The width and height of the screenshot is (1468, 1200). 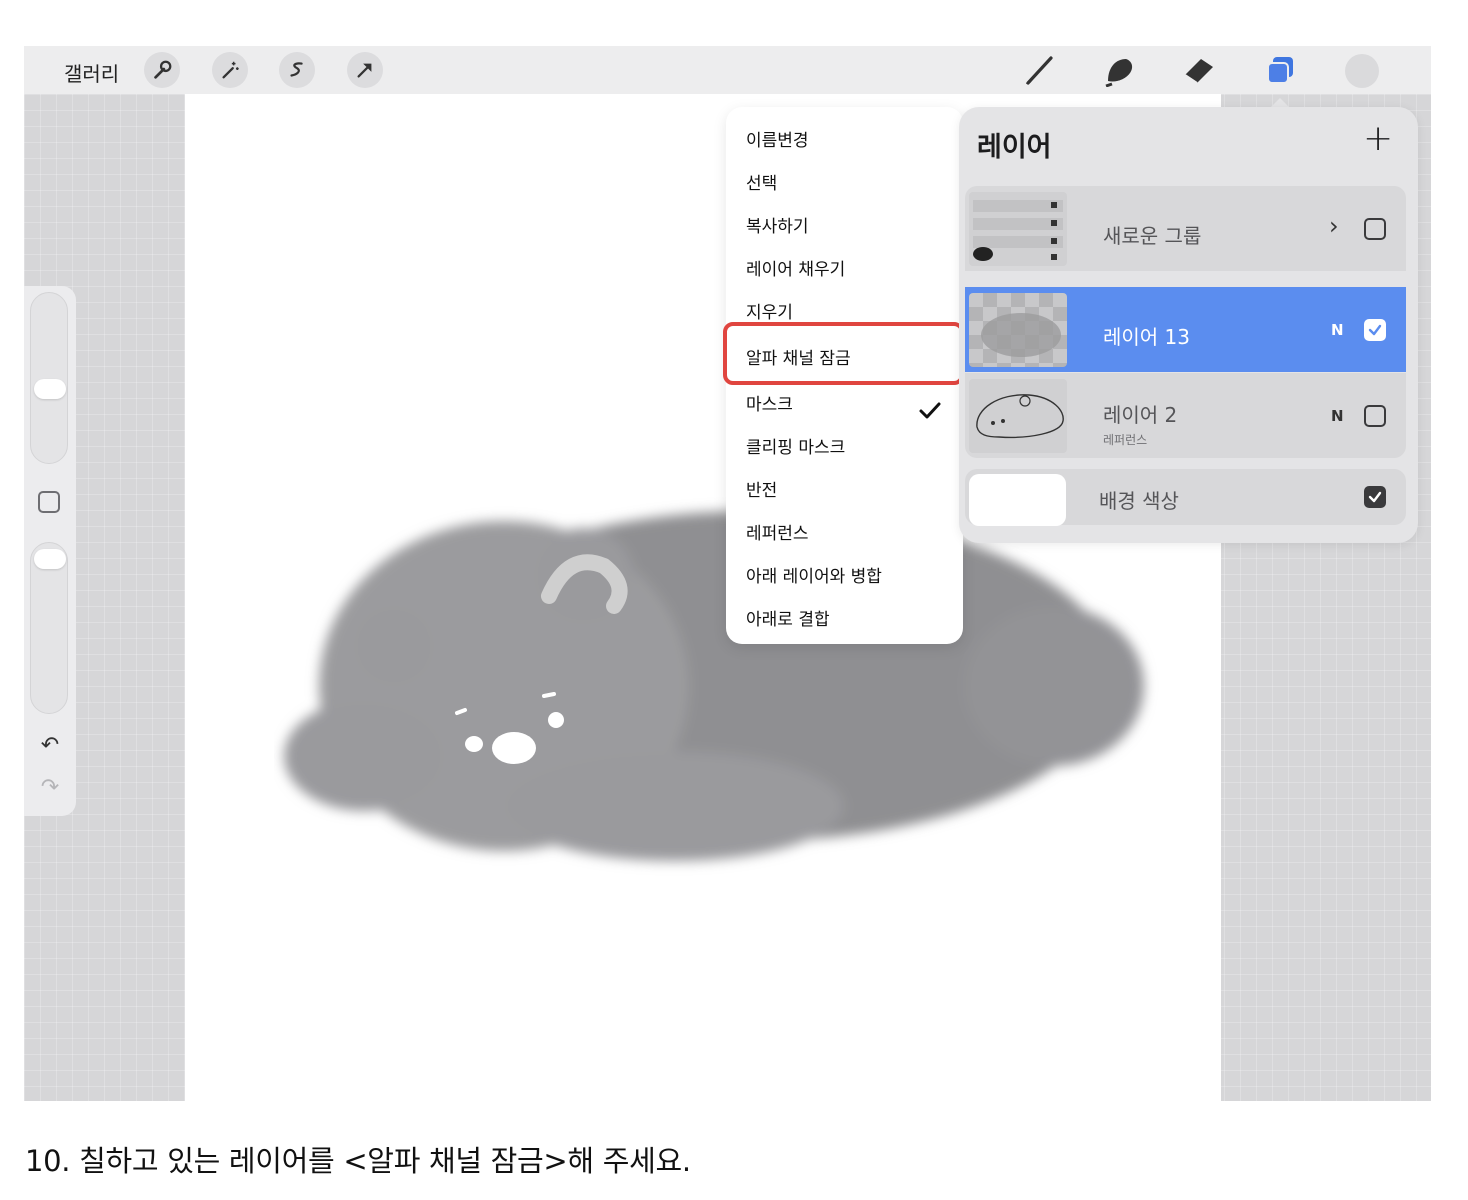 What do you see at coordinates (1152, 236) in the screenshot?
I see `layer-name: 새로운 그룹` at bounding box center [1152, 236].